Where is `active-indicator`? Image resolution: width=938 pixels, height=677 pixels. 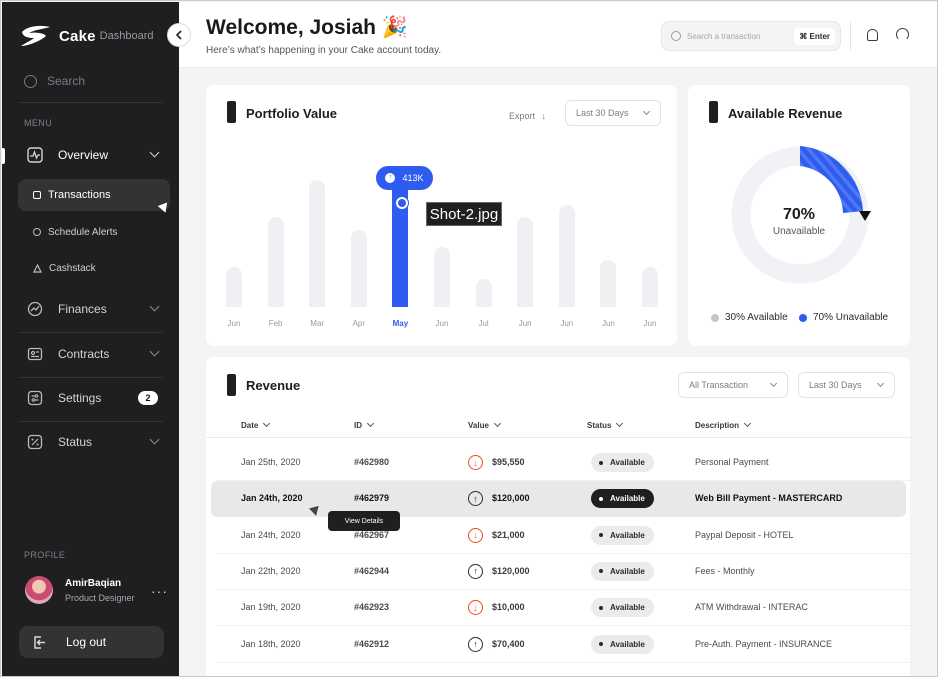 active-indicator is located at coordinates (3, 156).